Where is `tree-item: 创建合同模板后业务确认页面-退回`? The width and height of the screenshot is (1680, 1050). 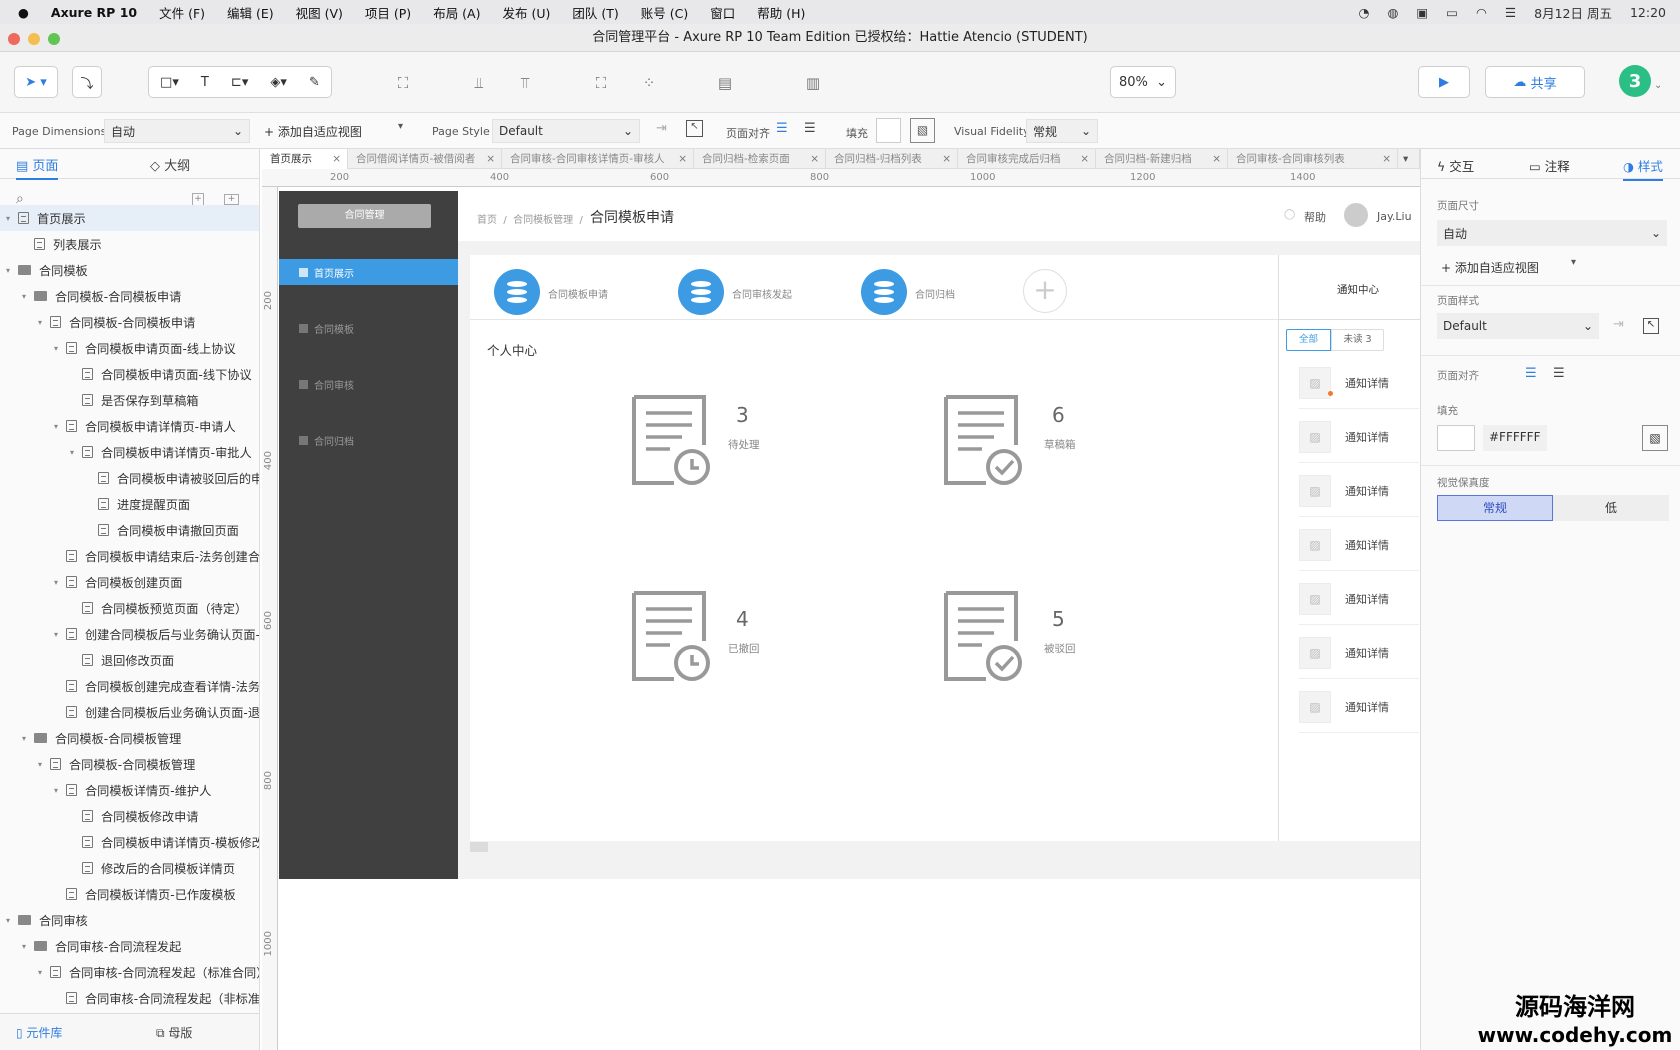 tree-item: 创建合同模板后业务确认页面-退回 is located at coordinates (129, 712).